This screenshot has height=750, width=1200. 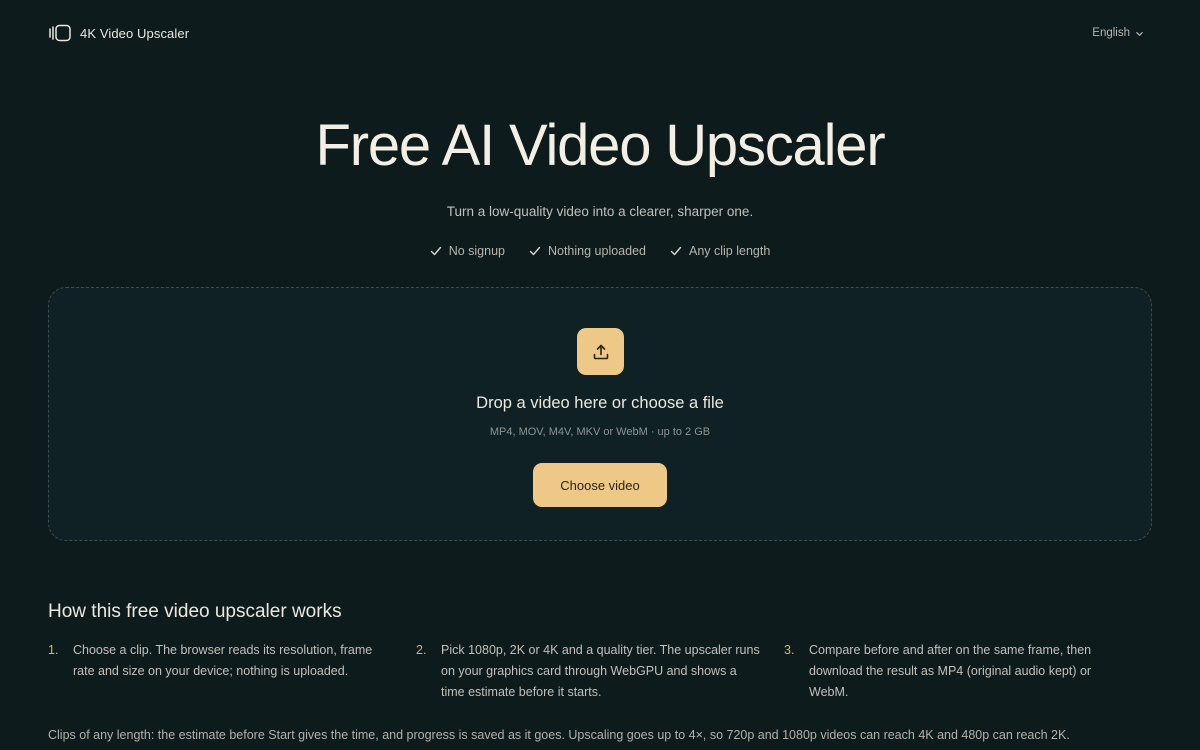 What do you see at coordinates (596, 33) in the screenshot?
I see `header: 4K Video Upscaler English` at bounding box center [596, 33].